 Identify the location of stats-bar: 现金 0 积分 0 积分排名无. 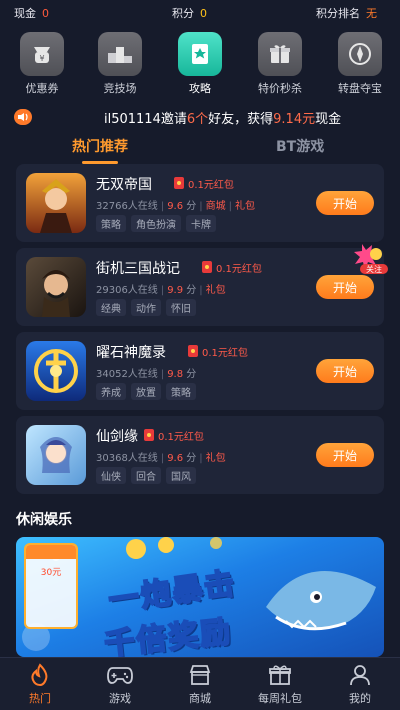
(200, 12).